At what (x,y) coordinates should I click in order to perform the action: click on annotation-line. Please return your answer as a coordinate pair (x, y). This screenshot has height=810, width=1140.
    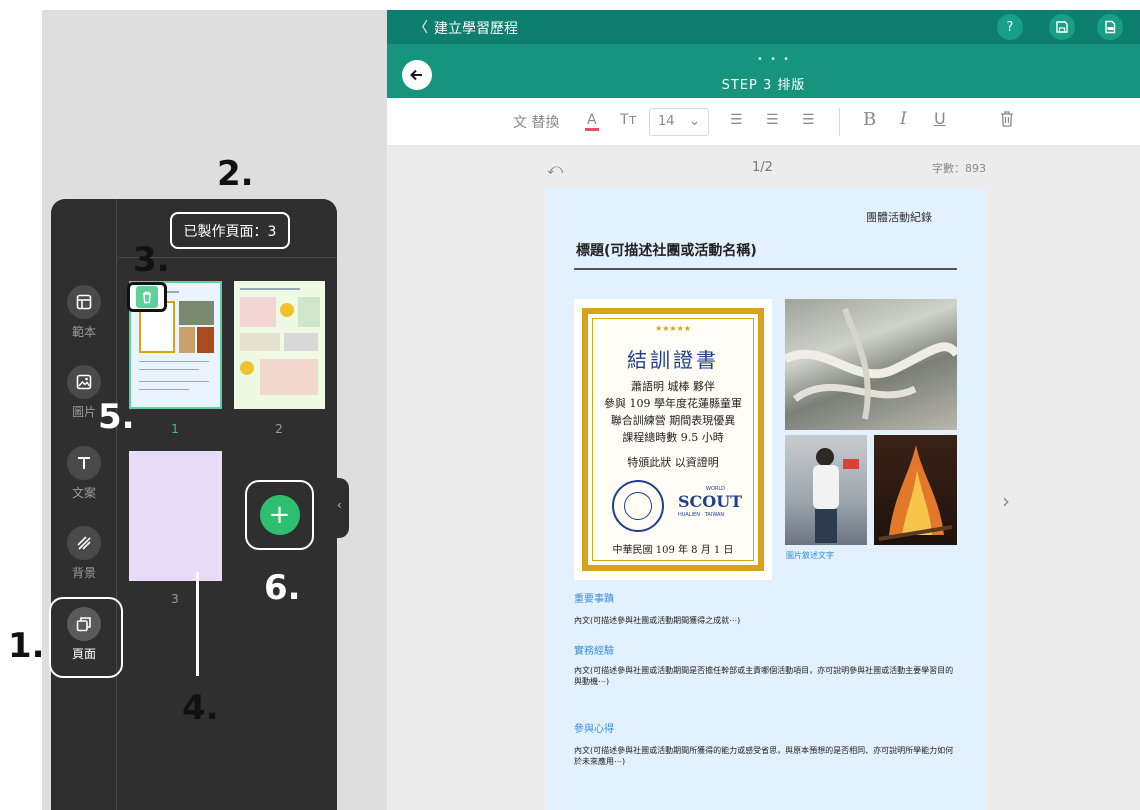
    Looking at the image, I should click on (197, 624).